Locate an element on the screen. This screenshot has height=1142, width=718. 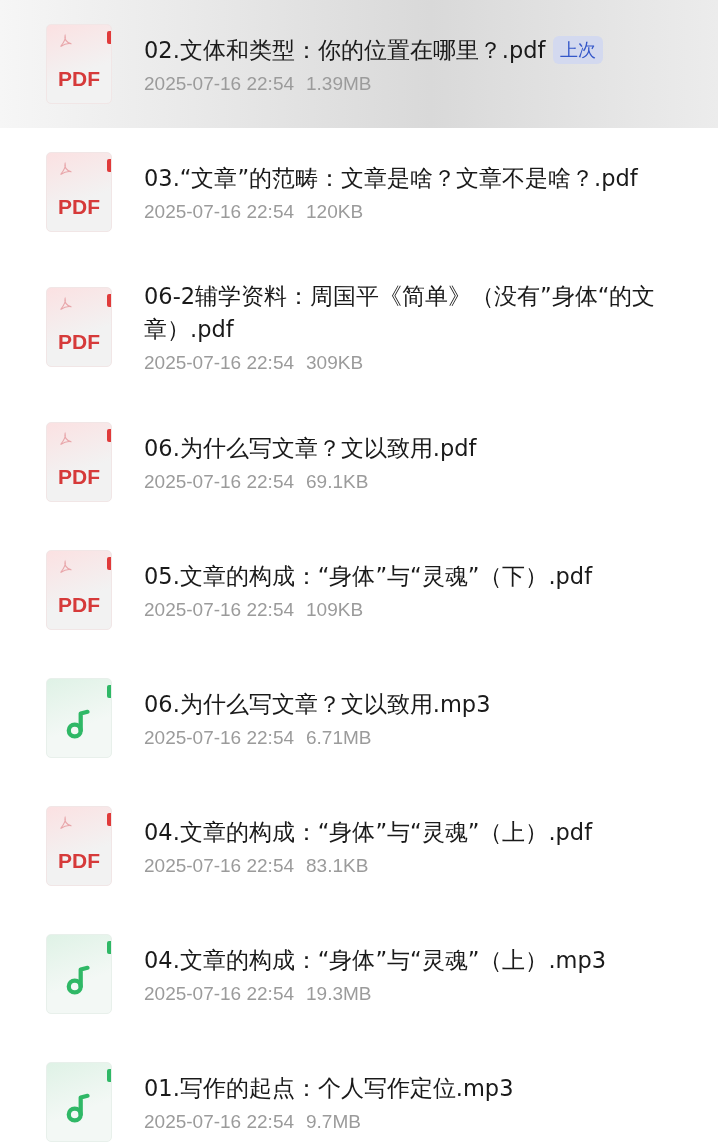
file-row: PDF 02.文体和类型：你的位置在哪里？.pdf 上次 2025-07-16 22:54 1.39MB is located at coordinates (359, 64).